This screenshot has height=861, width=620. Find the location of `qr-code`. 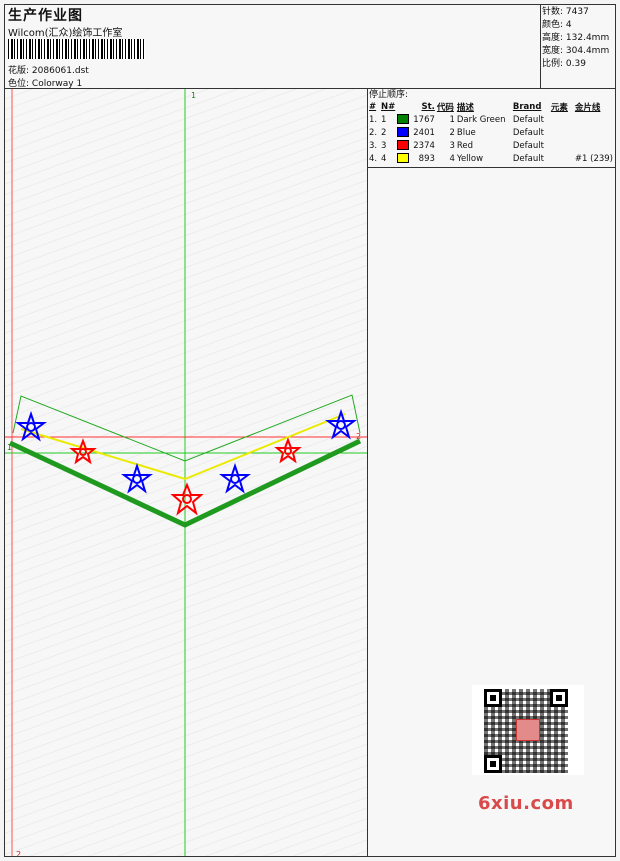

qr-code is located at coordinates (528, 730).